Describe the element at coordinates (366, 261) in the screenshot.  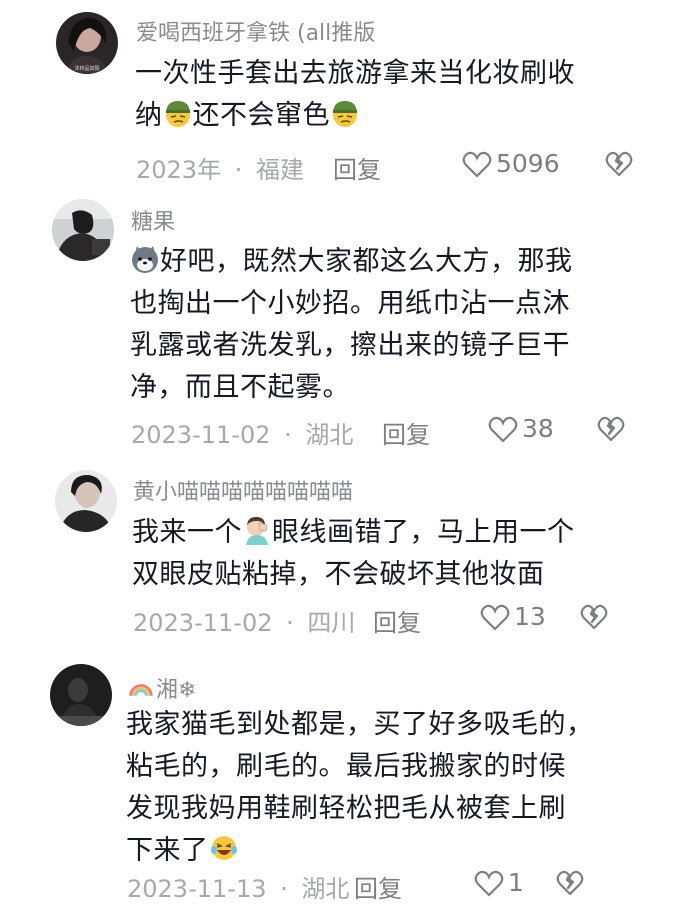
I see `comment-text-fragment: 好吧，既然大家都这么大方，那我` at that location.